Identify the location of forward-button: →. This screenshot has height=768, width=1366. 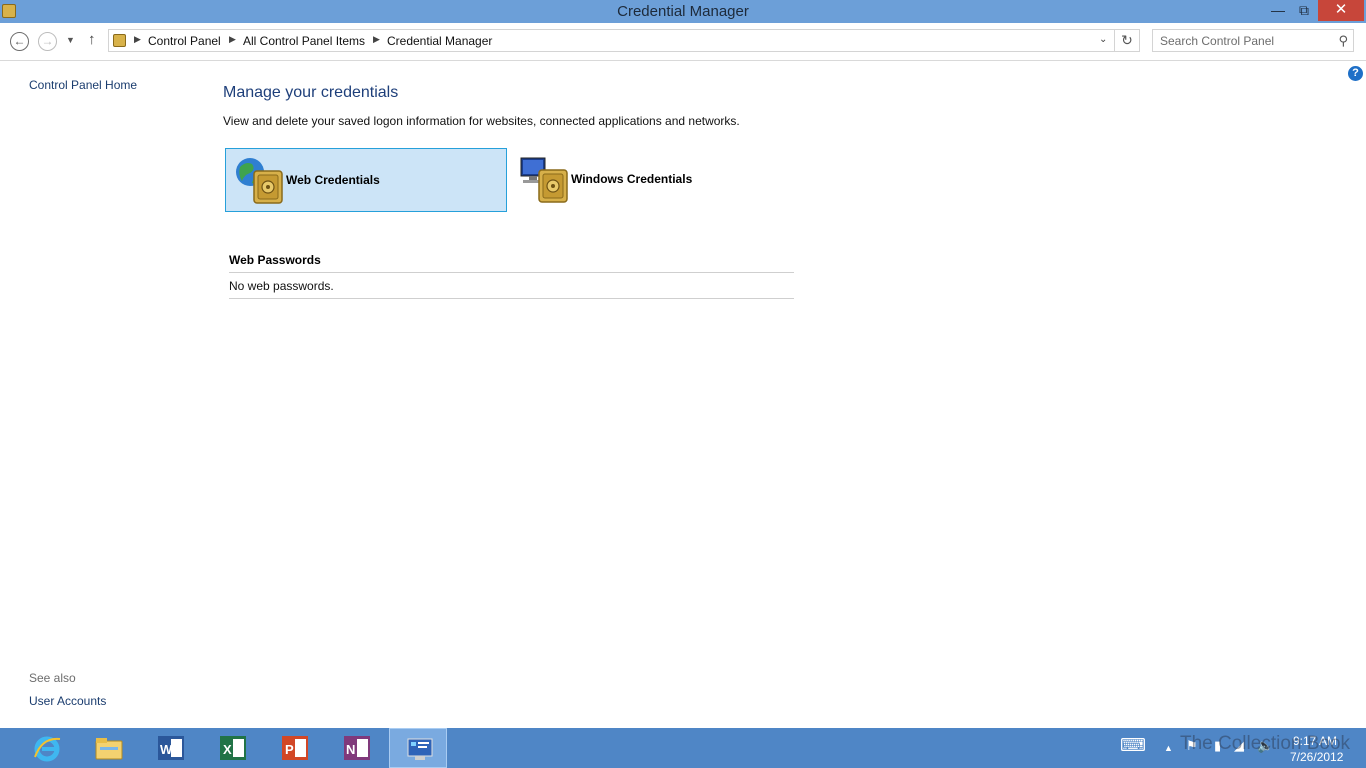
(47, 41).